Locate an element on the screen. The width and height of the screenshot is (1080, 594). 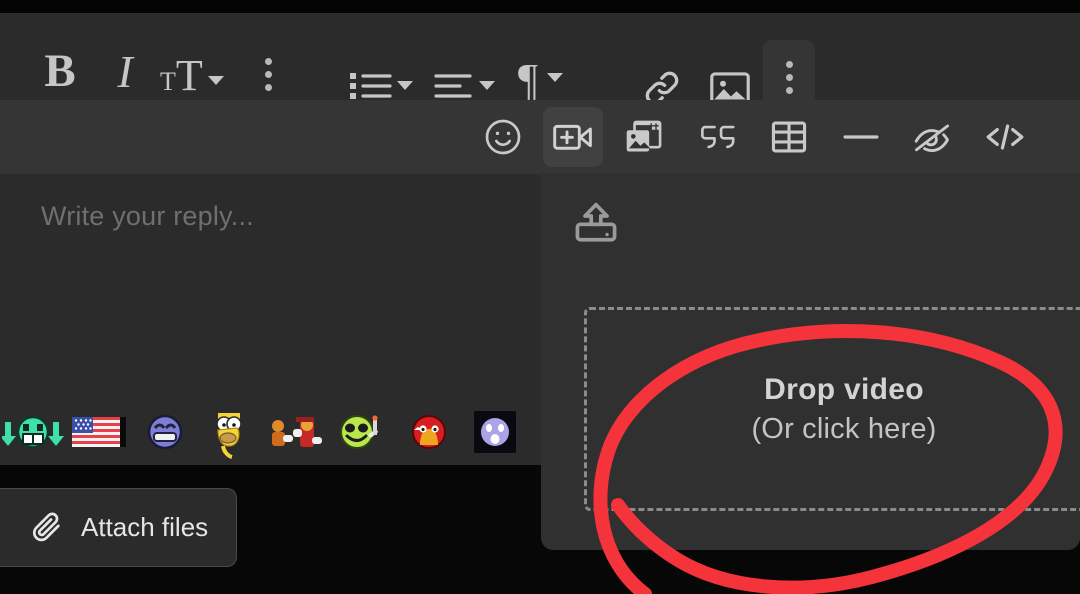
code-button is located at coordinates (1005, 137).